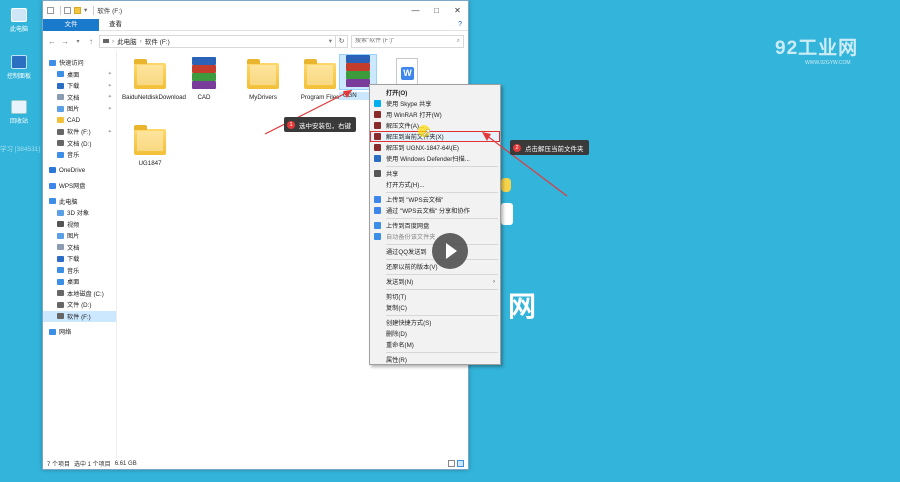 This screenshot has width=900, height=482. Describe the element at coordinates (320, 124) in the screenshot. I see `annotation-step-1: 1 选中安装包，右键` at that location.